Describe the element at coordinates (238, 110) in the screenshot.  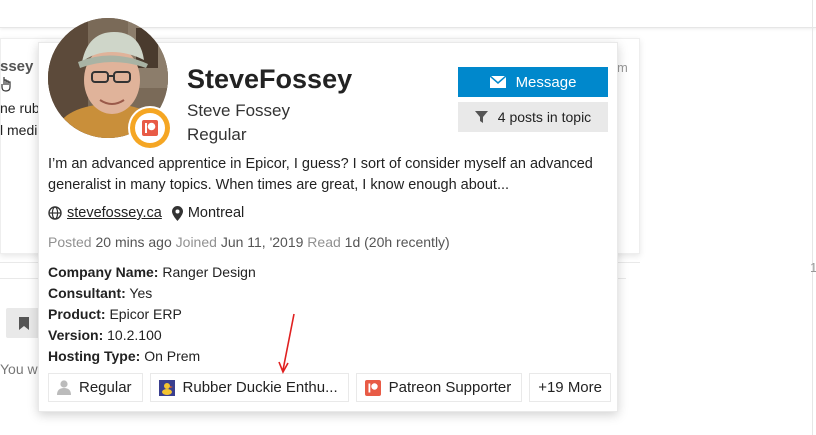
I see `full-name: Steve Fossey` at that location.